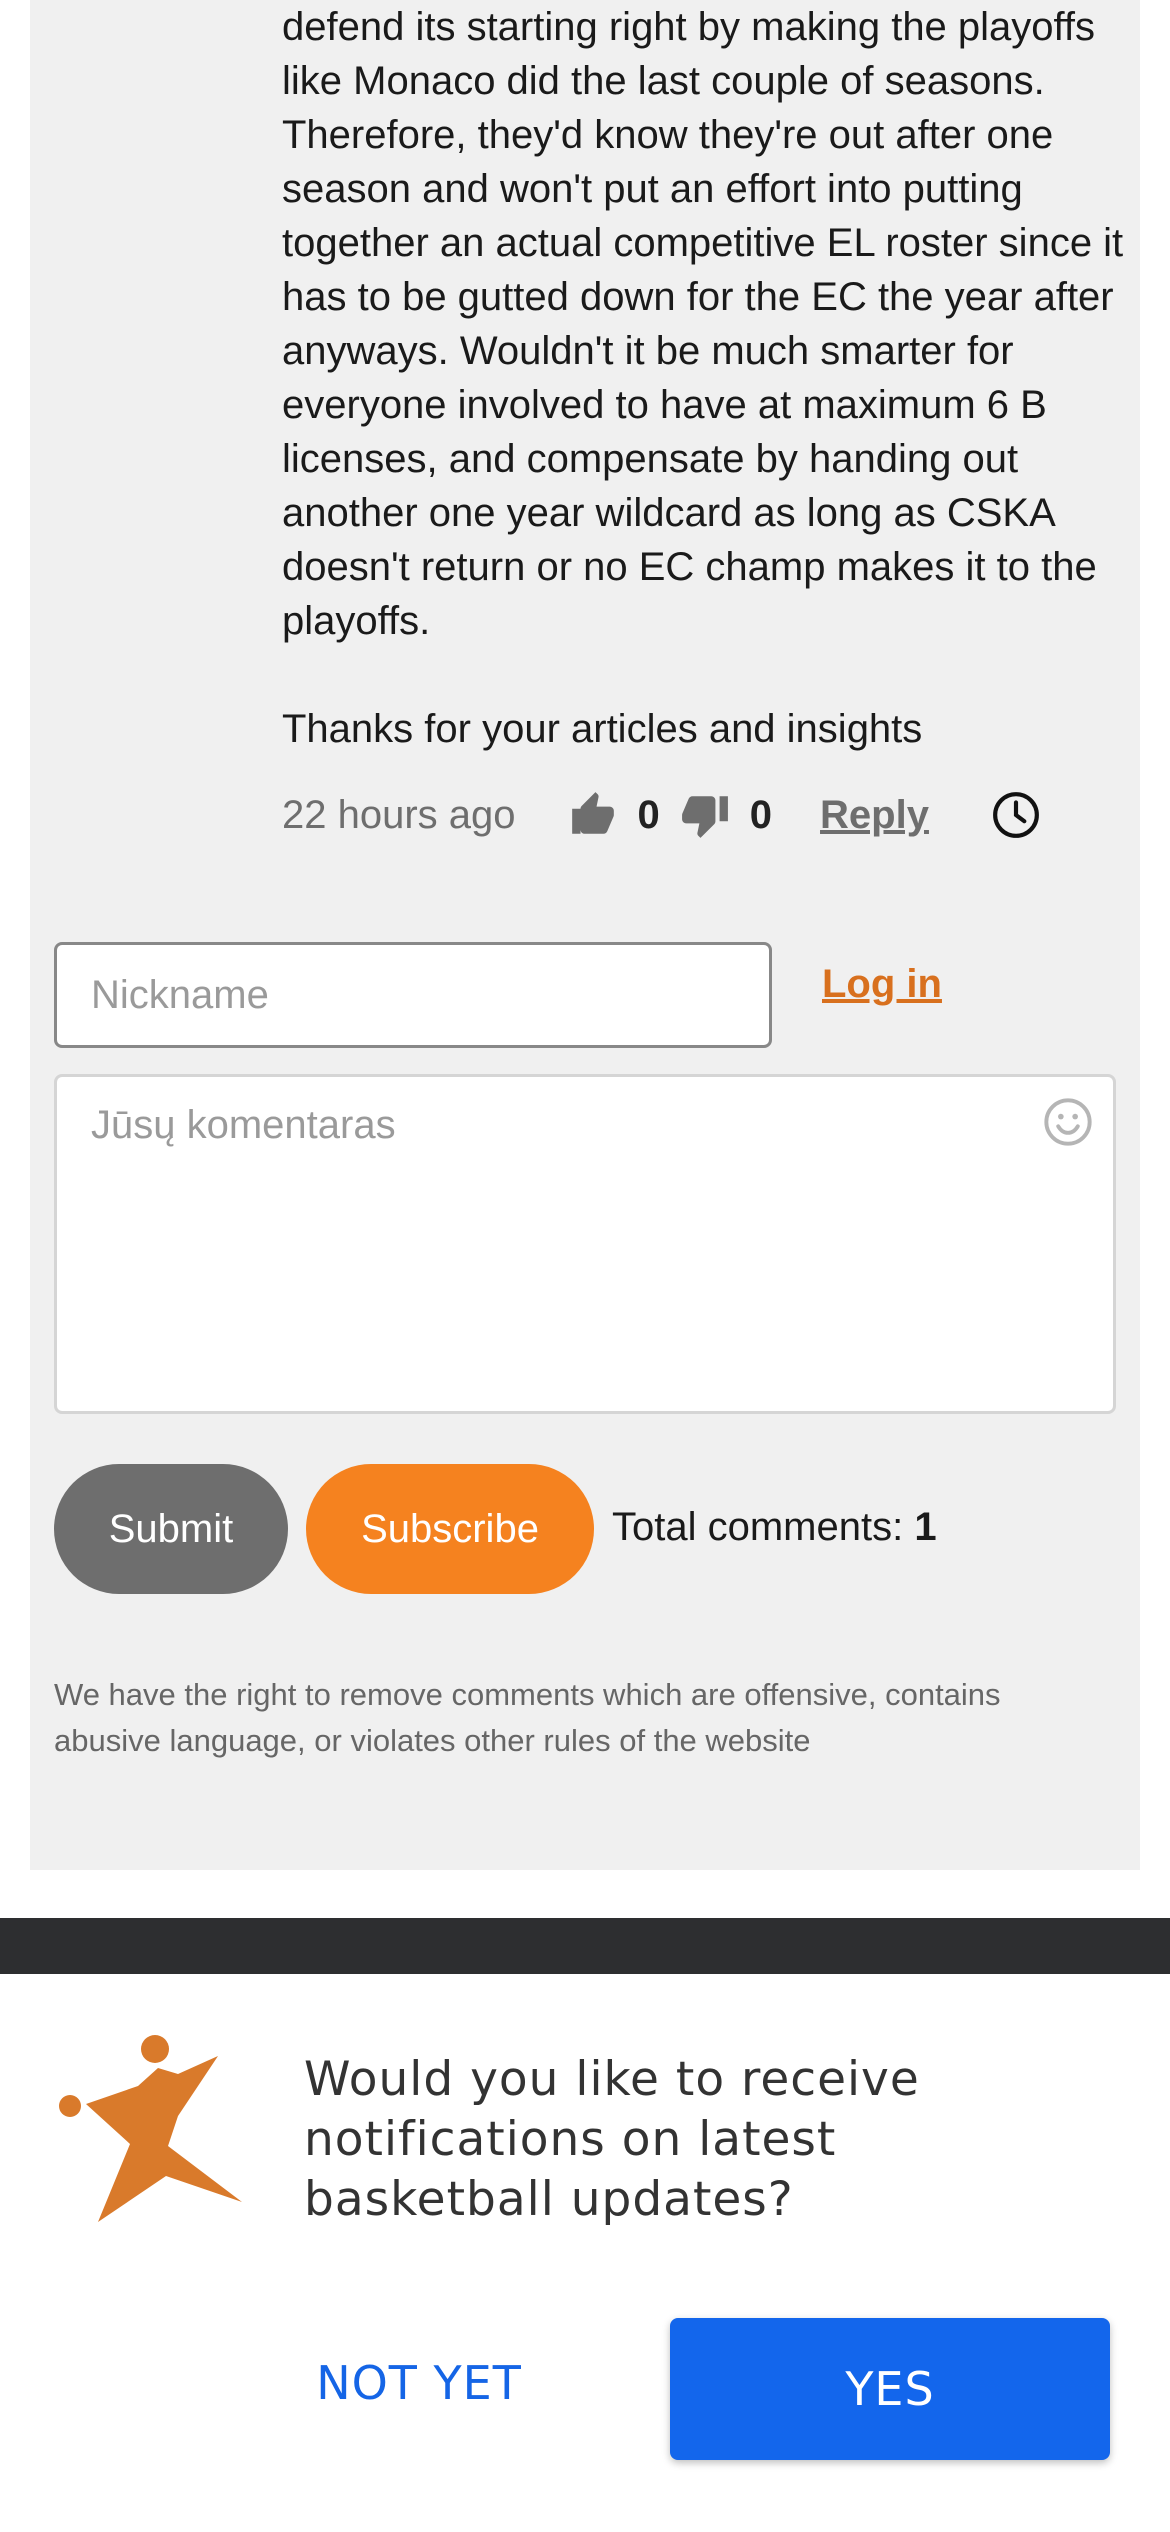 The height and width of the screenshot is (2532, 1170). What do you see at coordinates (413, 995) in the screenshot?
I see `nickname-input` at bounding box center [413, 995].